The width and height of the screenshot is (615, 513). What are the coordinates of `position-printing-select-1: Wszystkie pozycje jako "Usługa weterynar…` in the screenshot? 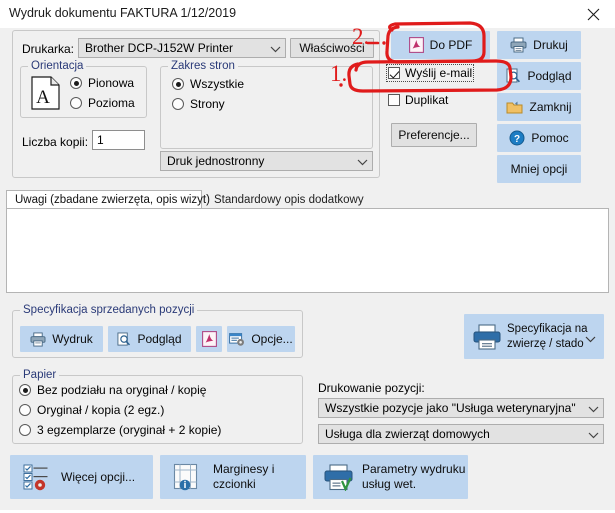 It's located at (461, 408).